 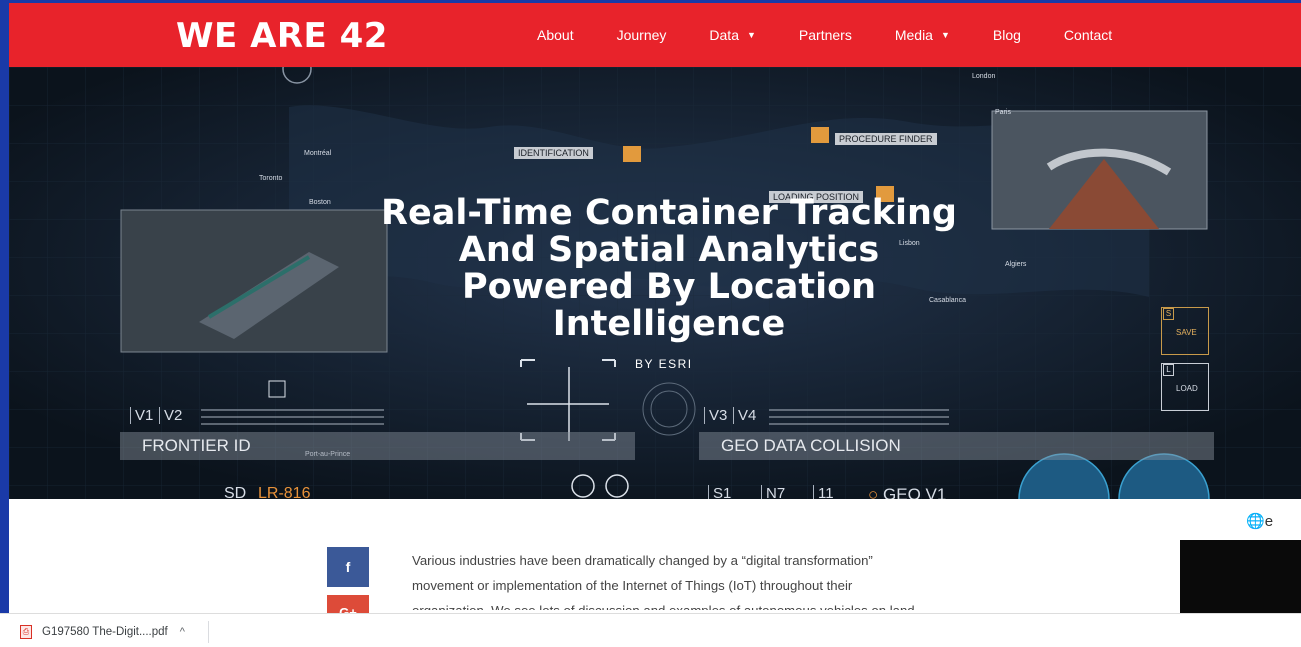 What do you see at coordinates (907, 492) in the screenshot?
I see `hud-geo-v1-label: ○ GEO V1` at bounding box center [907, 492].